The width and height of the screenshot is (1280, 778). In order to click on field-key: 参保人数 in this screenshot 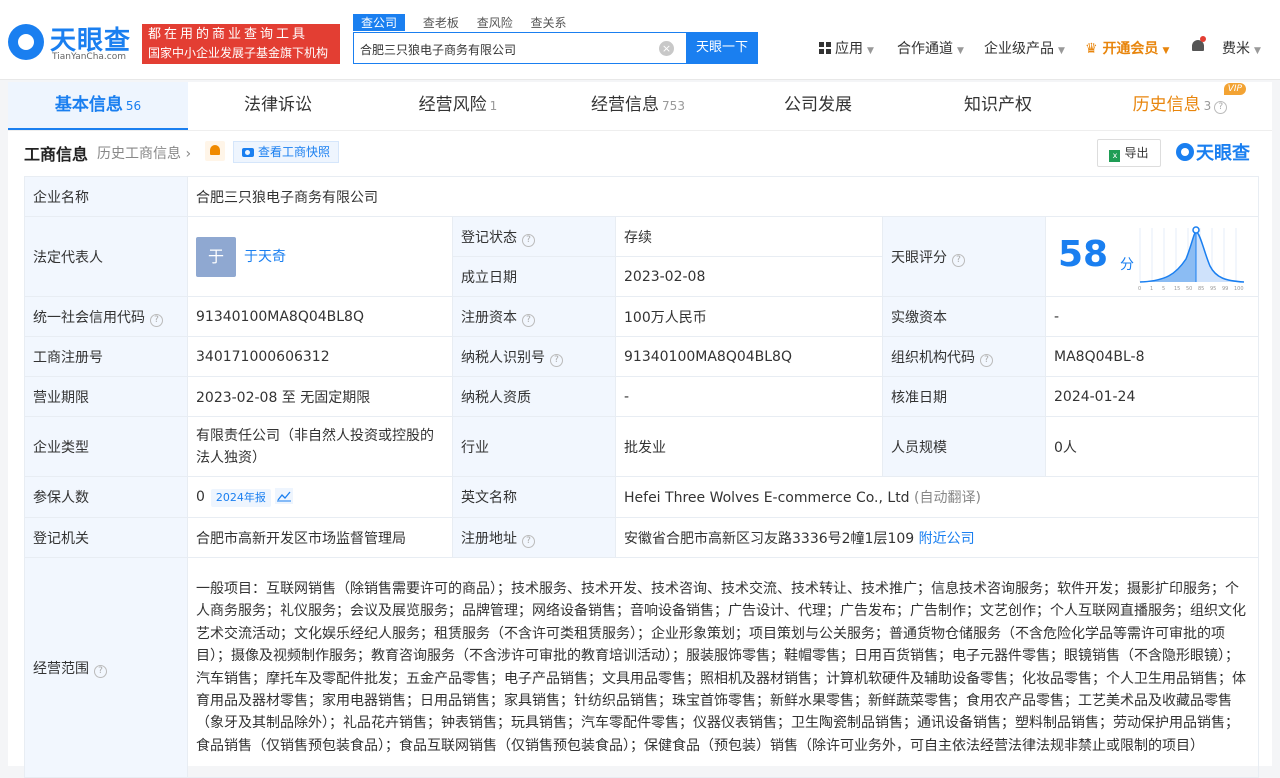, I will do `click(106, 497)`.